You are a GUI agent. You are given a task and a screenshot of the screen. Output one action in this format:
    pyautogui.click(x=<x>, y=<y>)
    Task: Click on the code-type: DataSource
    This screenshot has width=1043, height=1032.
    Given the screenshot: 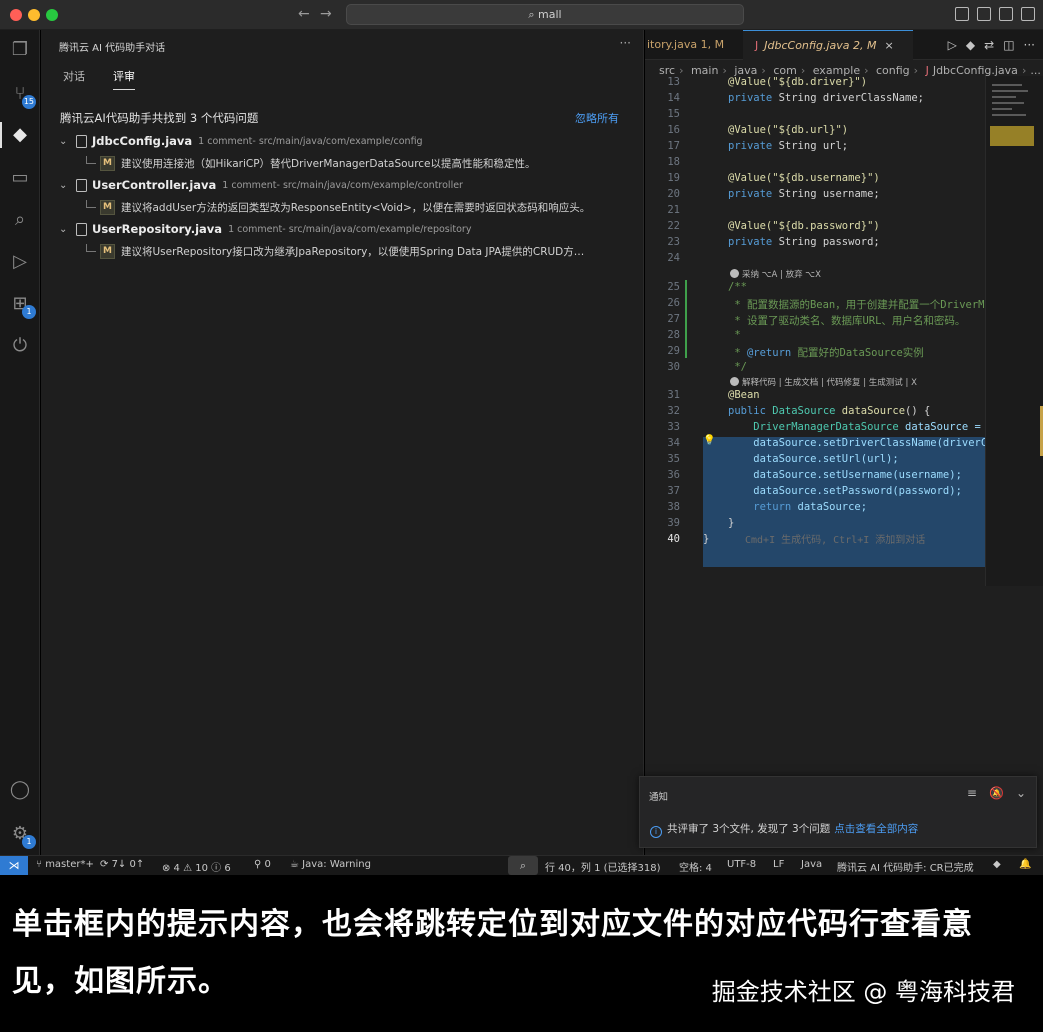 What is the action you would take?
    pyautogui.click(x=803, y=411)
    